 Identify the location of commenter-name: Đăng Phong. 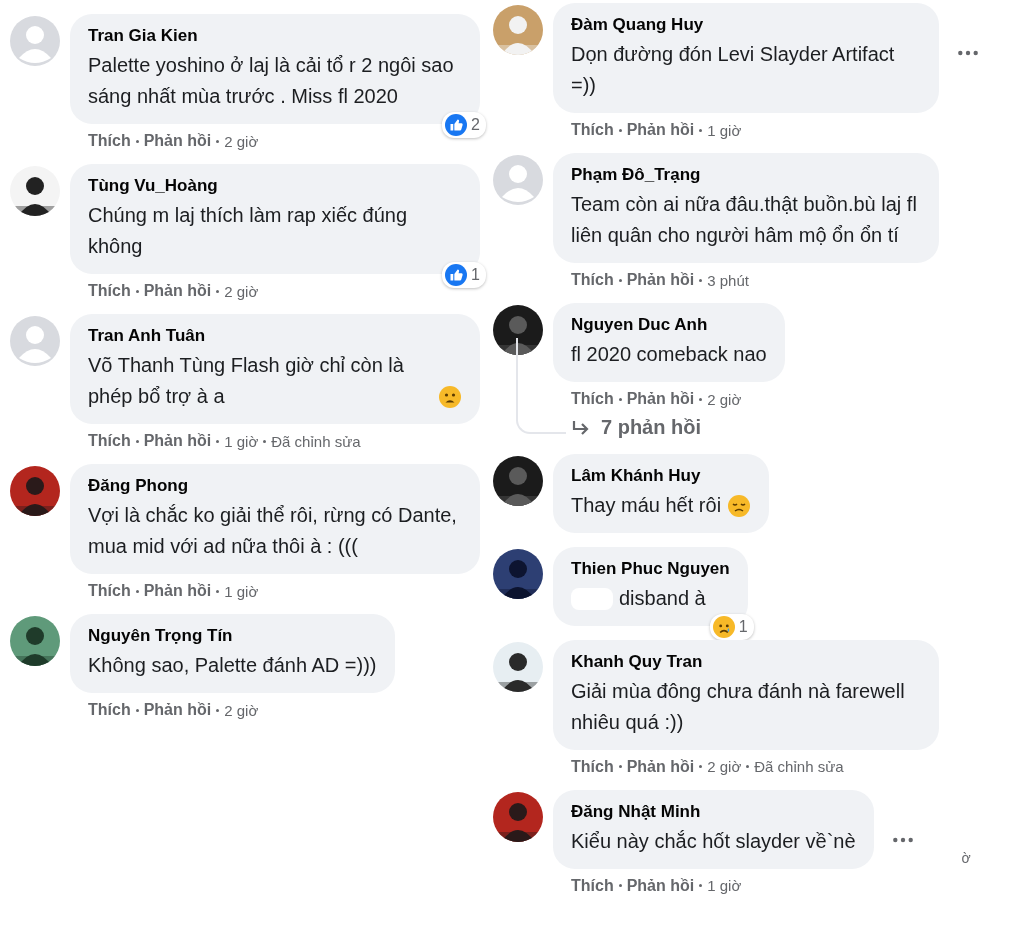
(275, 486).